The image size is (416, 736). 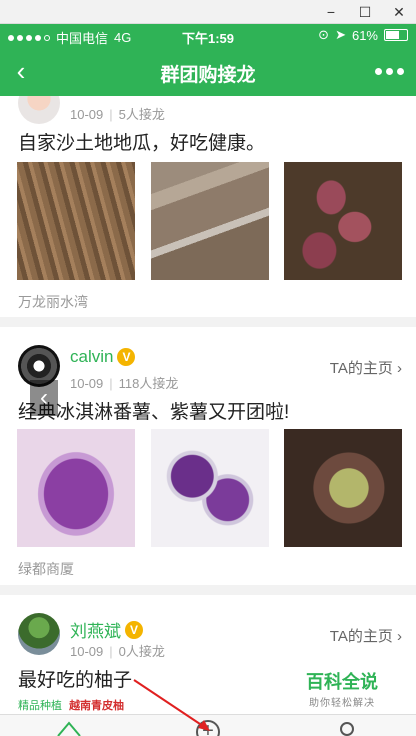 What do you see at coordinates (44, 398) in the screenshot?
I see `carousel-prev-icon: ‹` at bounding box center [44, 398].